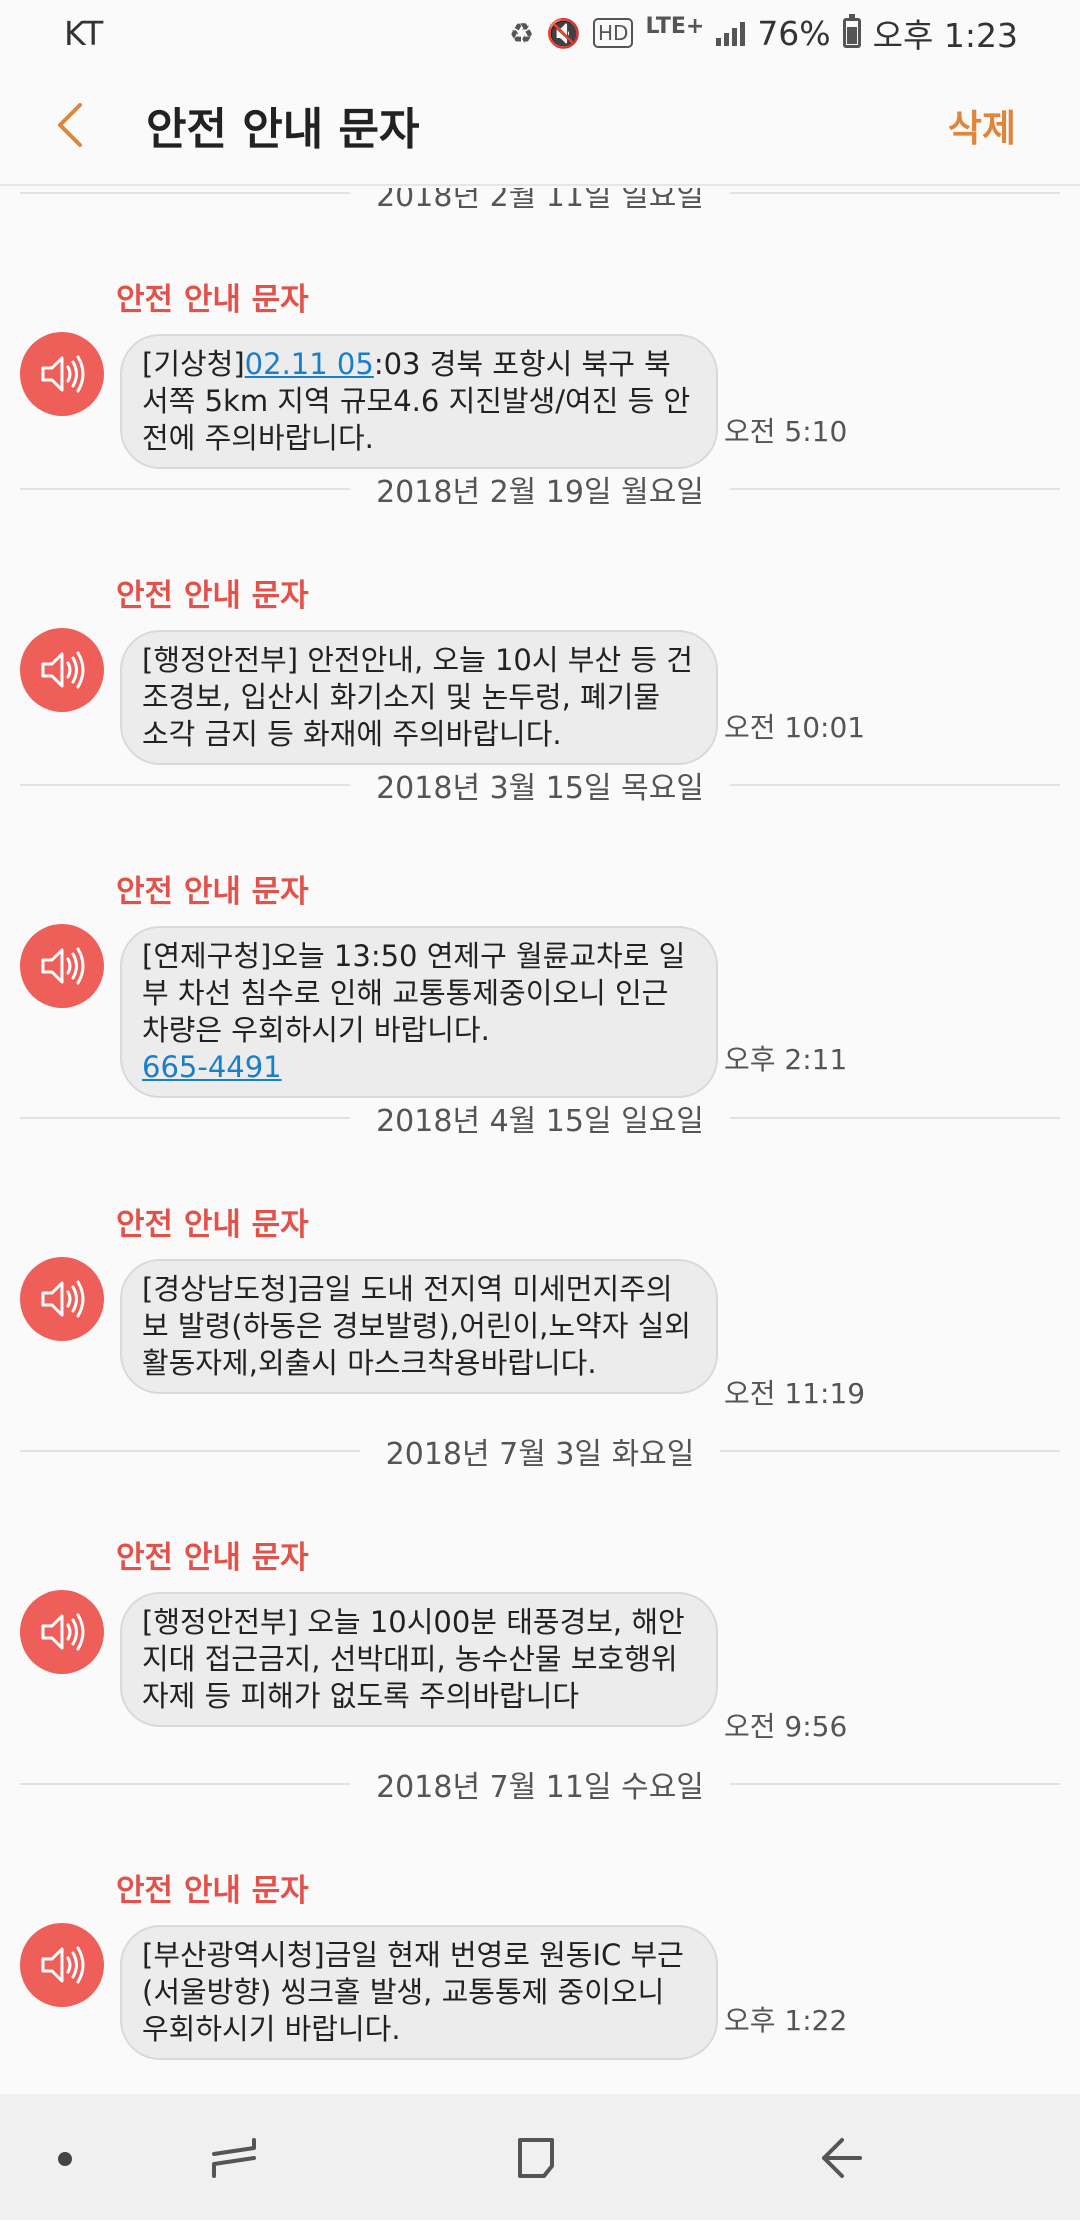  I want to click on mute-icon: 🔇, so click(563, 33).